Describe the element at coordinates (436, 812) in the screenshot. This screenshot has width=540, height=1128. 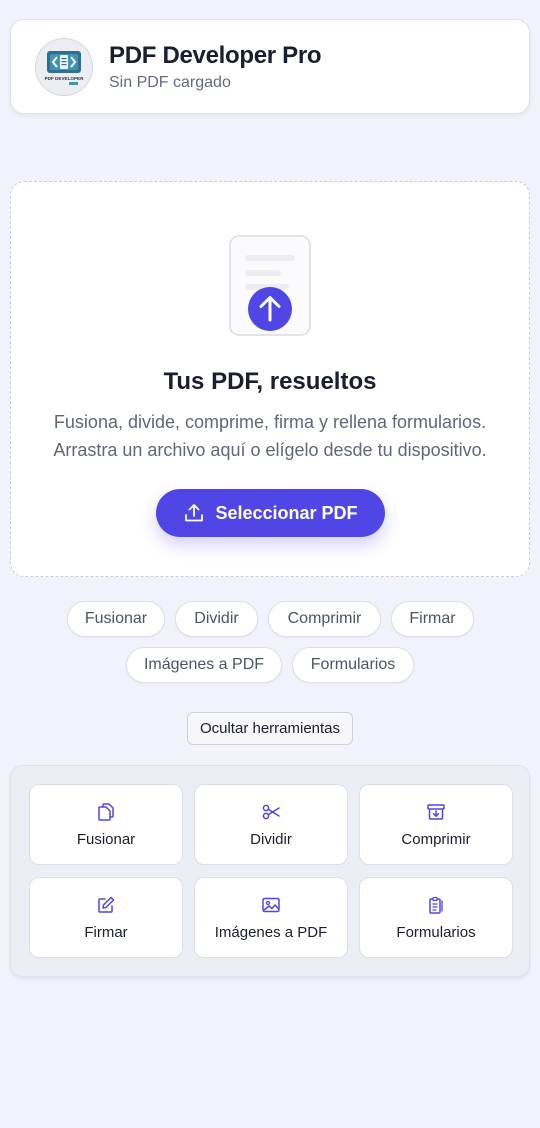
I see `archive-icon` at that location.